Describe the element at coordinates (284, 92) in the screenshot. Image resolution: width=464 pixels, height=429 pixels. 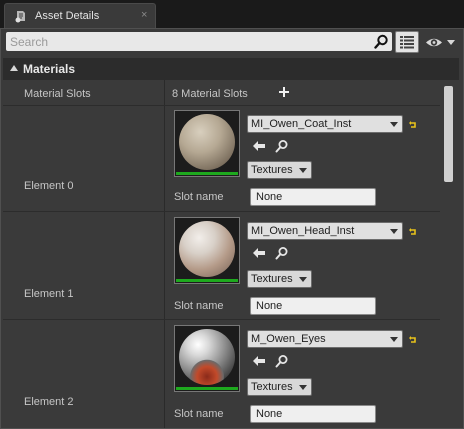
I see `add-material-slot-icon` at that location.